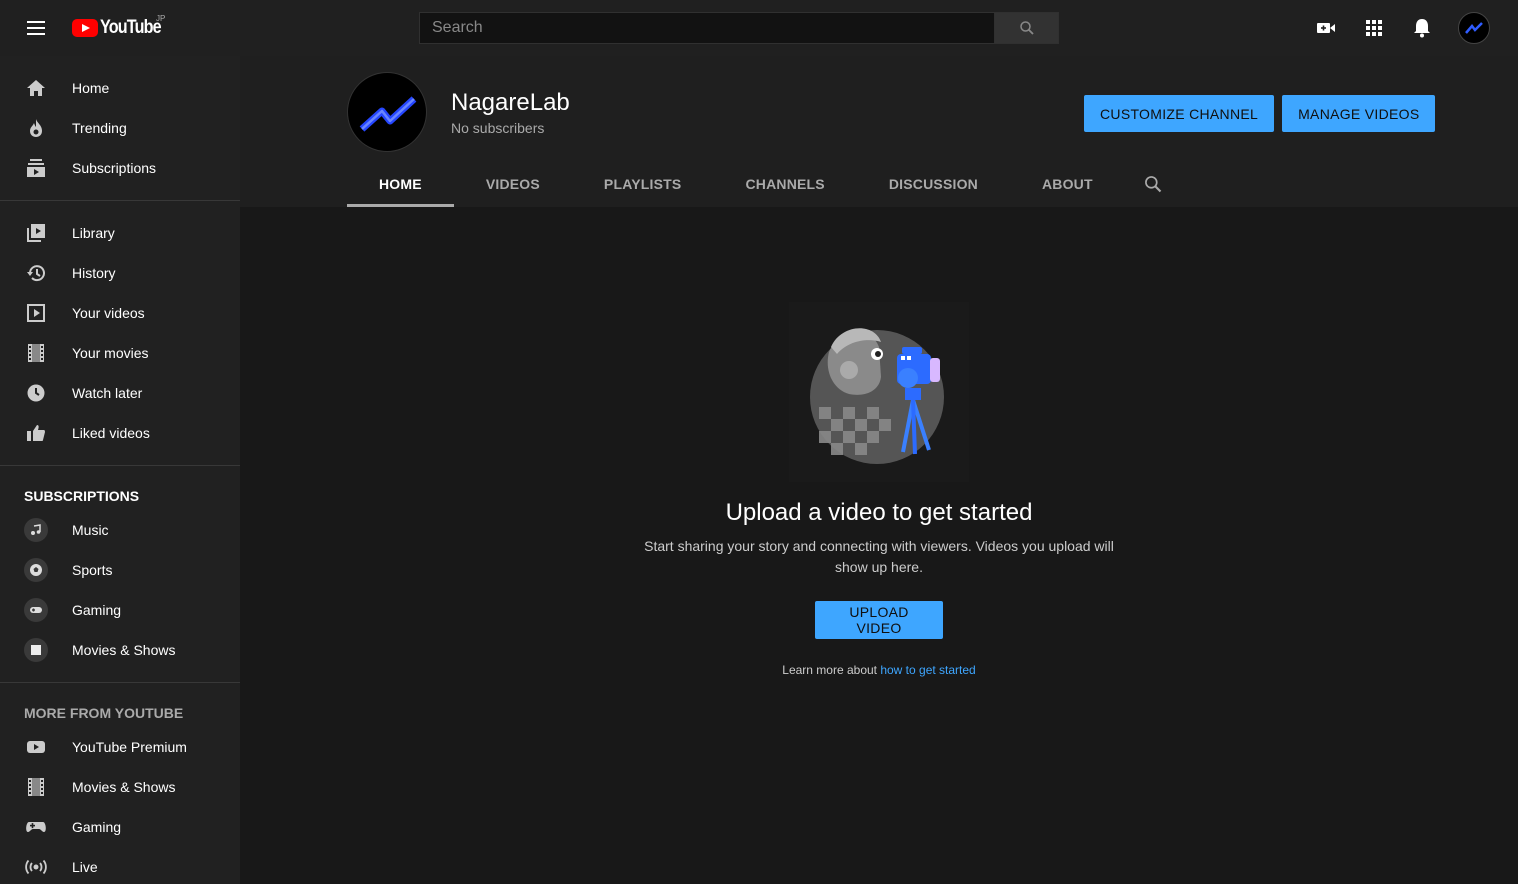 The height and width of the screenshot is (884, 1518). I want to click on sidebar-item-movies-shows: Movies & Shows, so click(120, 650).